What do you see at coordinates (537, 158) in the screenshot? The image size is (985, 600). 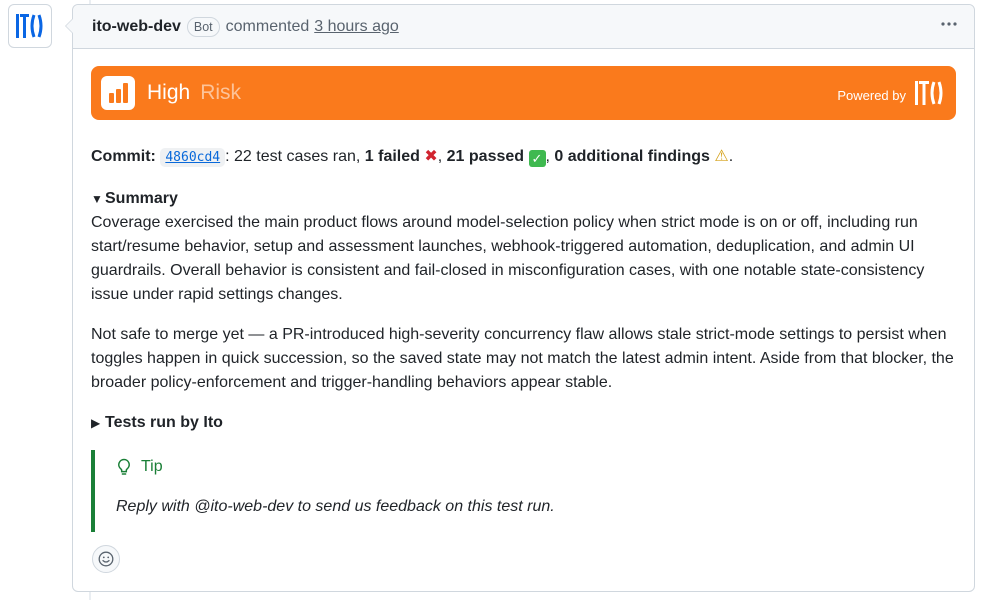 I see `check-mark-icon: ✓` at bounding box center [537, 158].